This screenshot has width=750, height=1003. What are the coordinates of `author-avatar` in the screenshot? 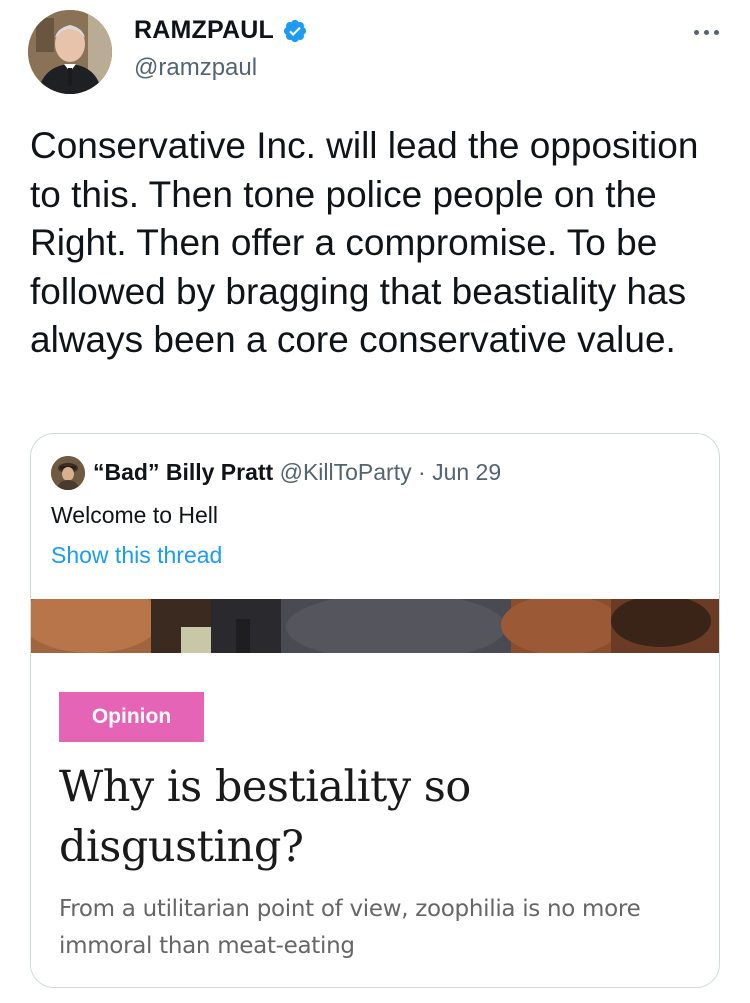 It's located at (70, 52).